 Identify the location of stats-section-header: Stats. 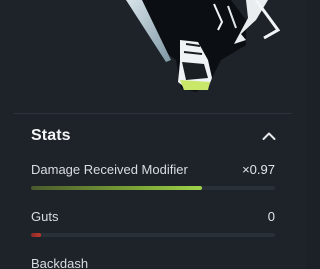
(153, 137).